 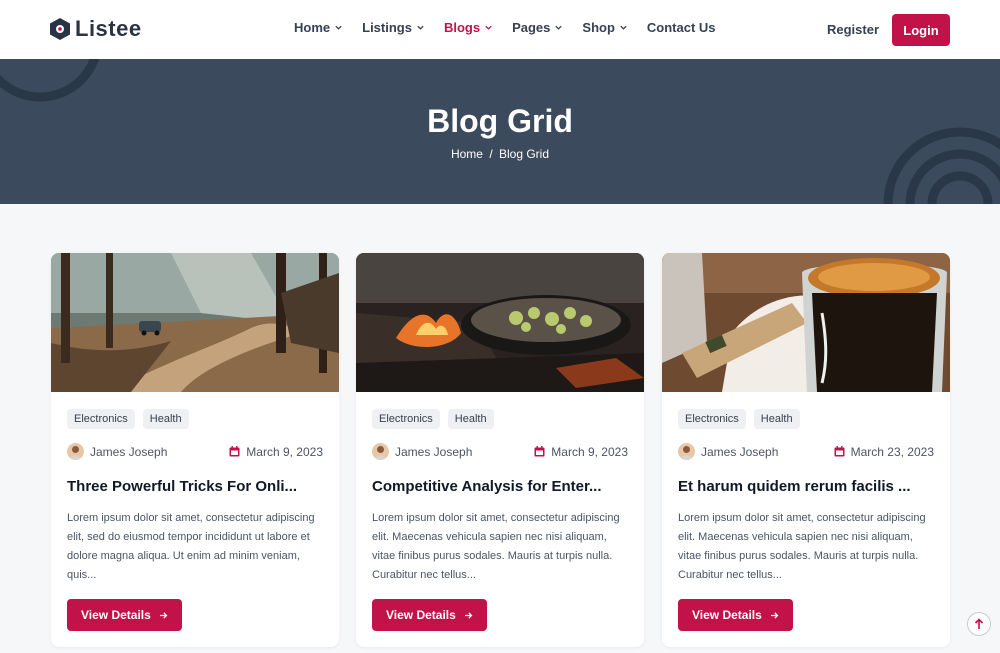 What do you see at coordinates (387, 27) in the screenshot?
I see `nav-item-label: Listings` at bounding box center [387, 27].